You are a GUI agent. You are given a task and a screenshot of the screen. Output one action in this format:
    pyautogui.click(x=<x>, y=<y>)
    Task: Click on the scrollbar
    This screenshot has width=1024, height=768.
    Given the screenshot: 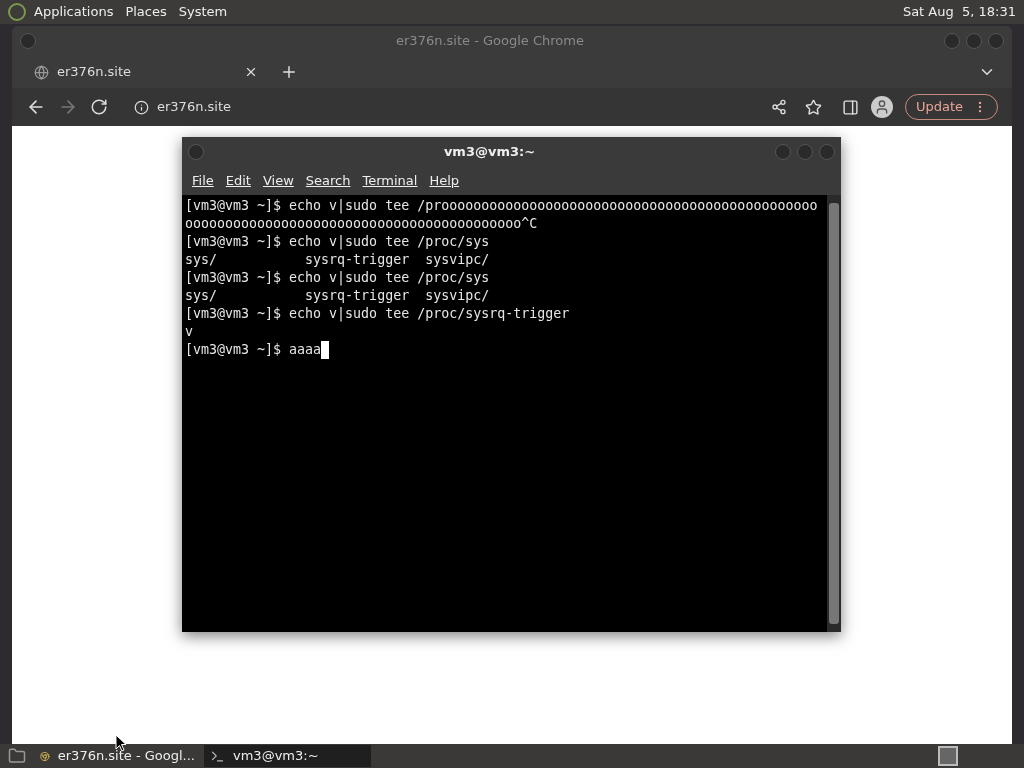 What is the action you would take?
    pyautogui.click(x=834, y=413)
    